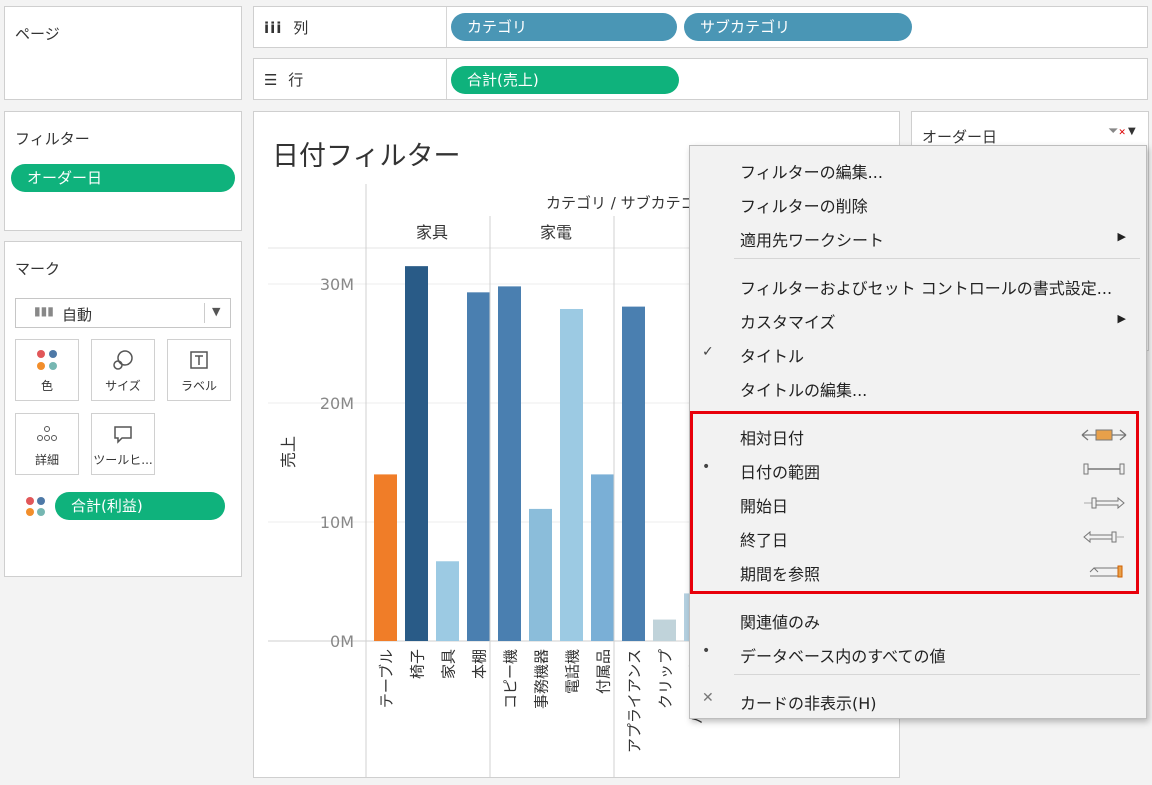  I want to click on detail-dots-icon, so click(47, 436).